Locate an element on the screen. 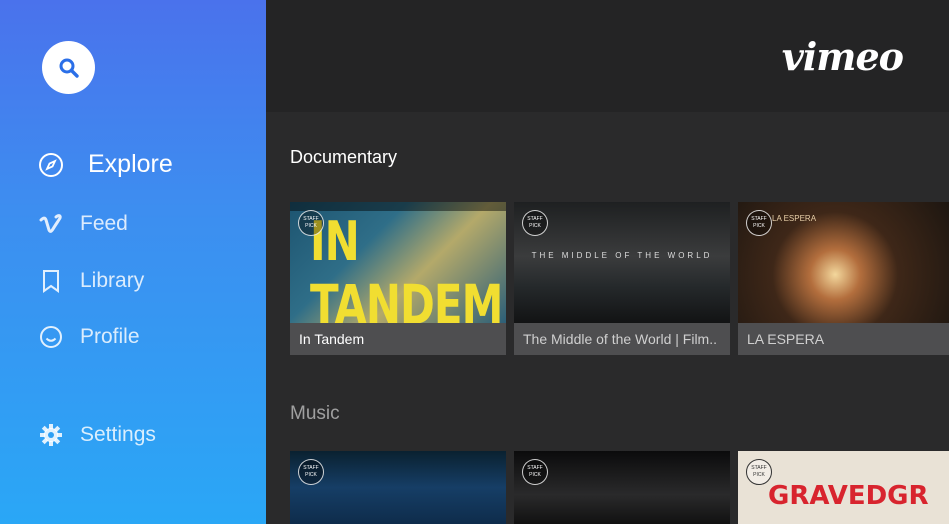 The width and height of the screenshot is (949, 524). nav-item-feed: Feed is located at coordinates (83, 224).